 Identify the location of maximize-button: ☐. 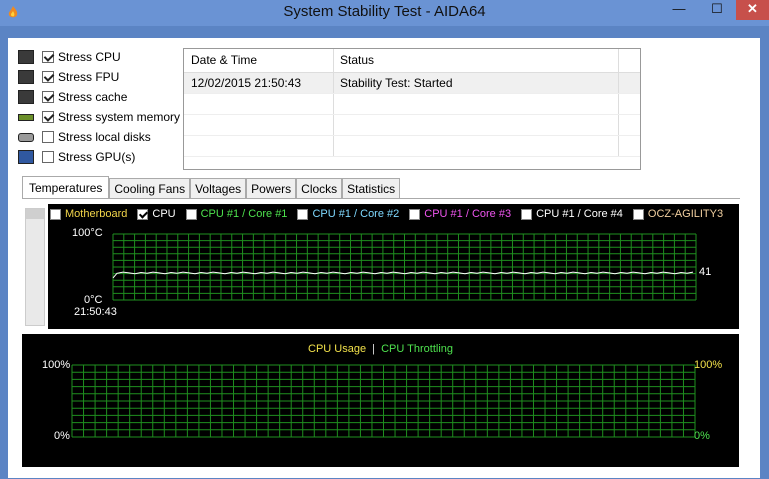
(717, 10).